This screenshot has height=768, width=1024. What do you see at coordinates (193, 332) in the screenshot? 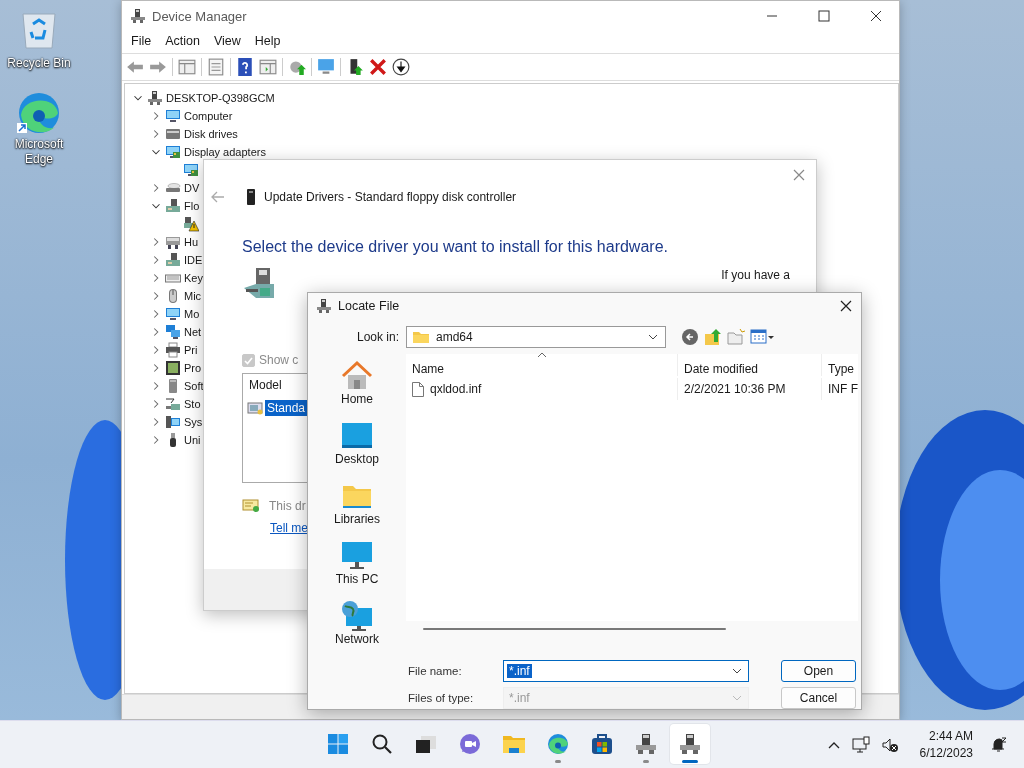
I see `tree-item: Net` at bounding box center [193, 332].